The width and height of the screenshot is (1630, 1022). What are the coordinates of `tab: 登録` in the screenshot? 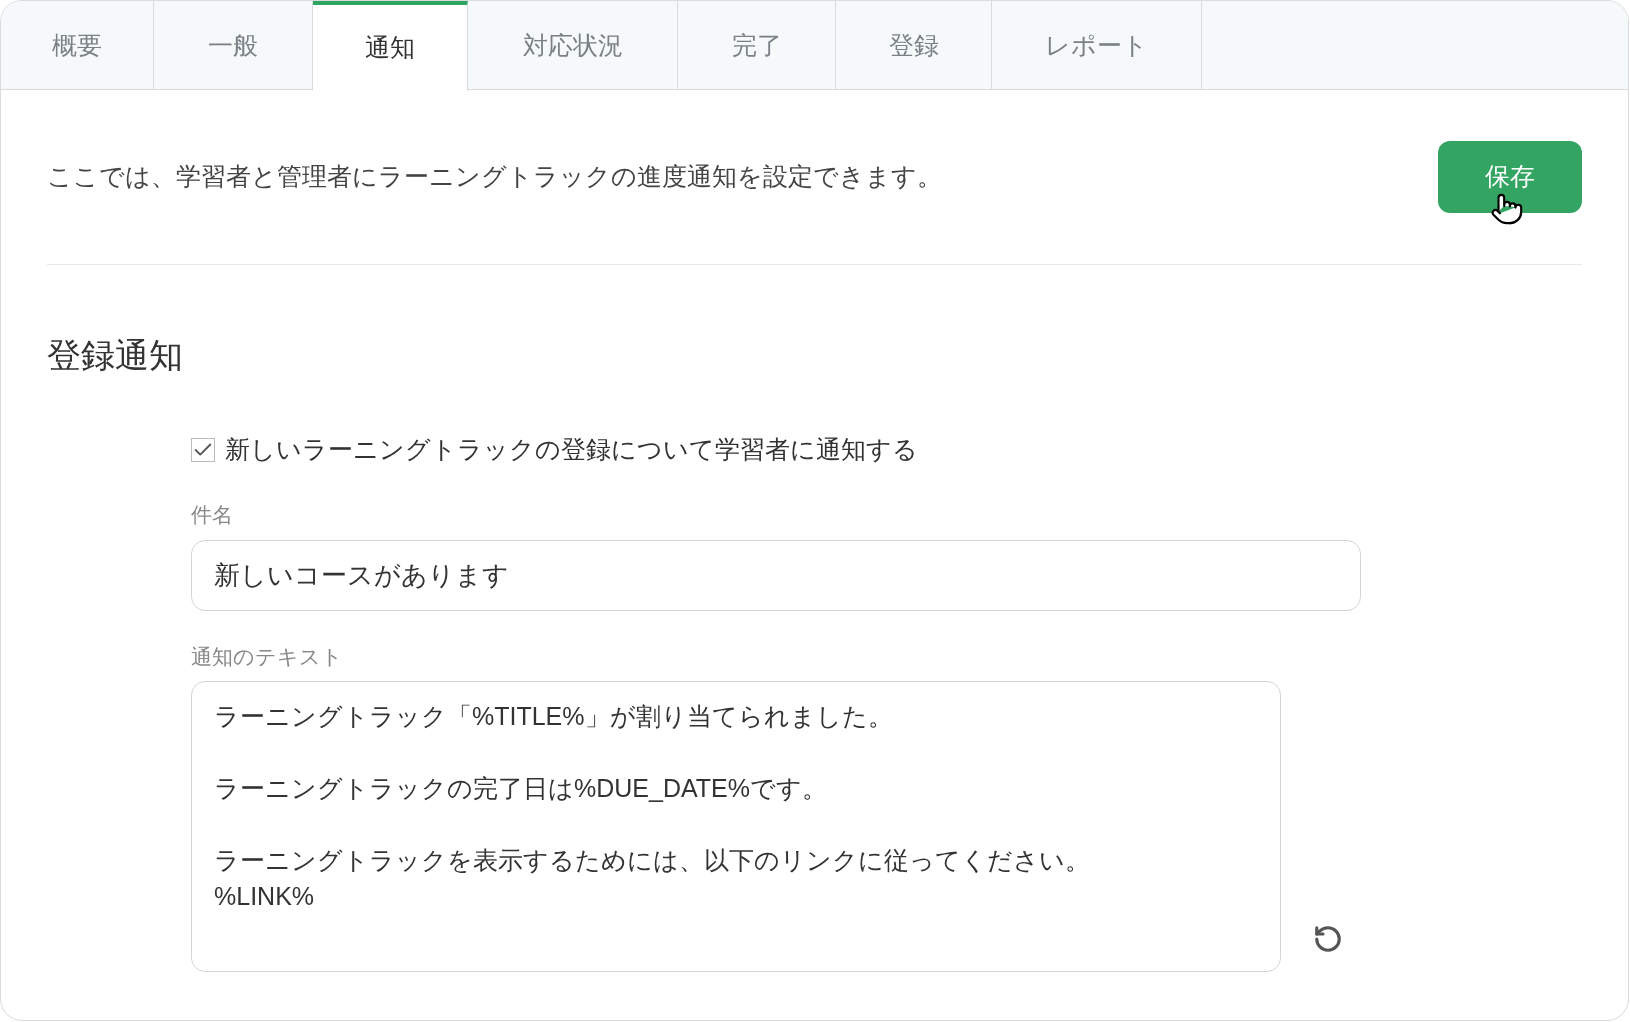 It's located at (914, 45).